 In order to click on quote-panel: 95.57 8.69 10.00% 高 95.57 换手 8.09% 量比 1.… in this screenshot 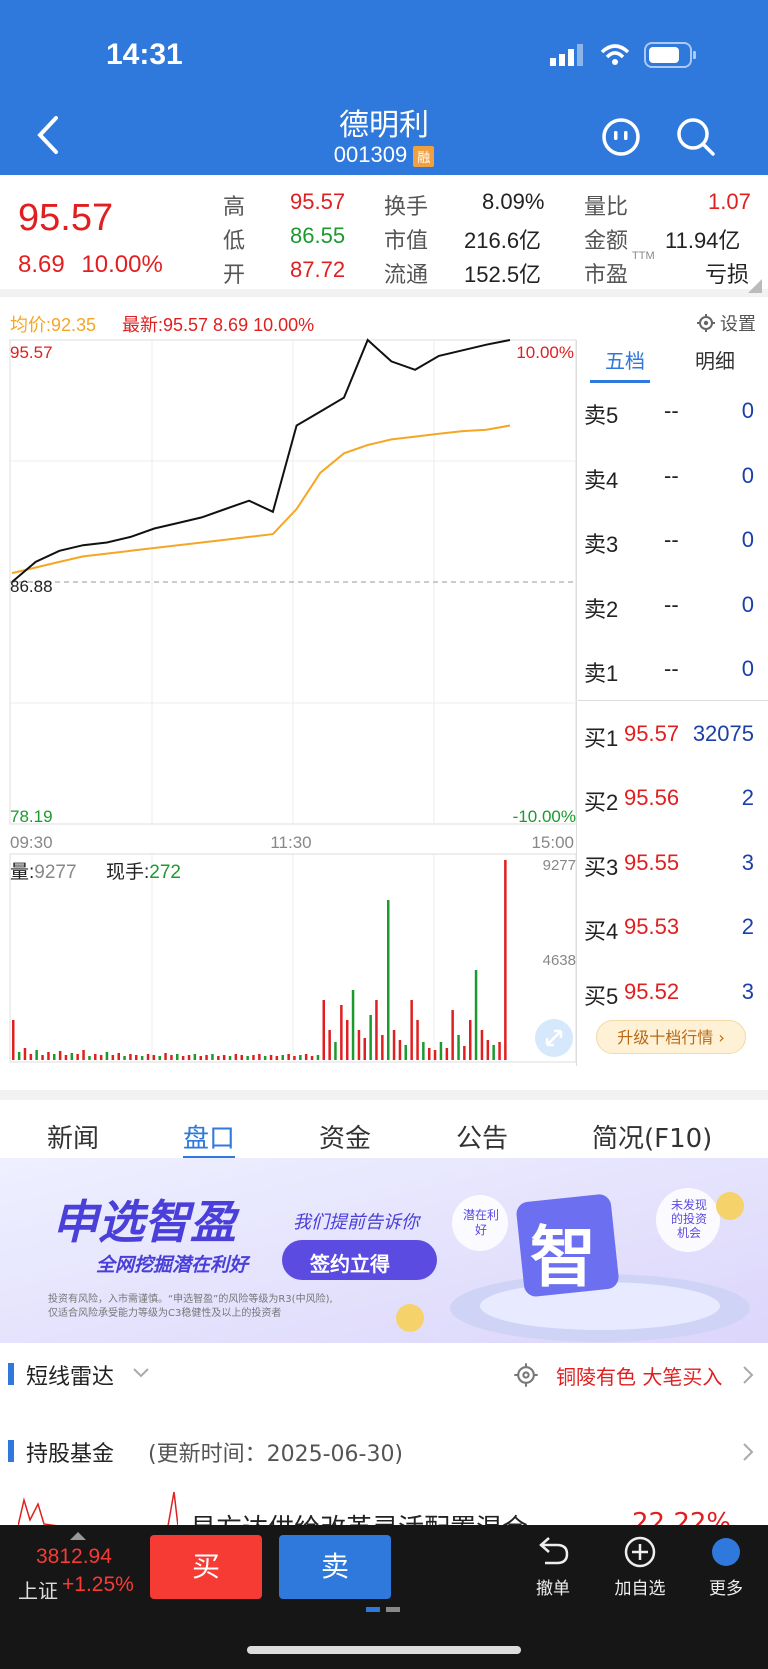, I will do `click(384, 236)`.